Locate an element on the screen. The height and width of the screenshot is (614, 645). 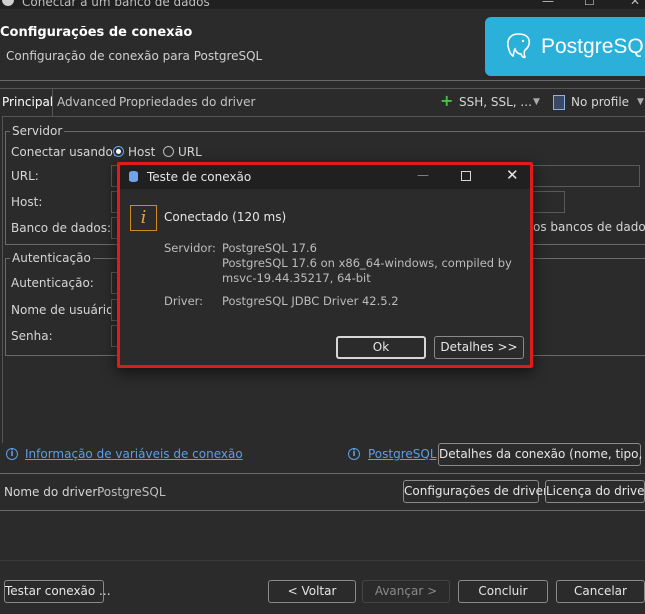
driver-name-value: PostgreSQL is located at coordinates (131, 492).